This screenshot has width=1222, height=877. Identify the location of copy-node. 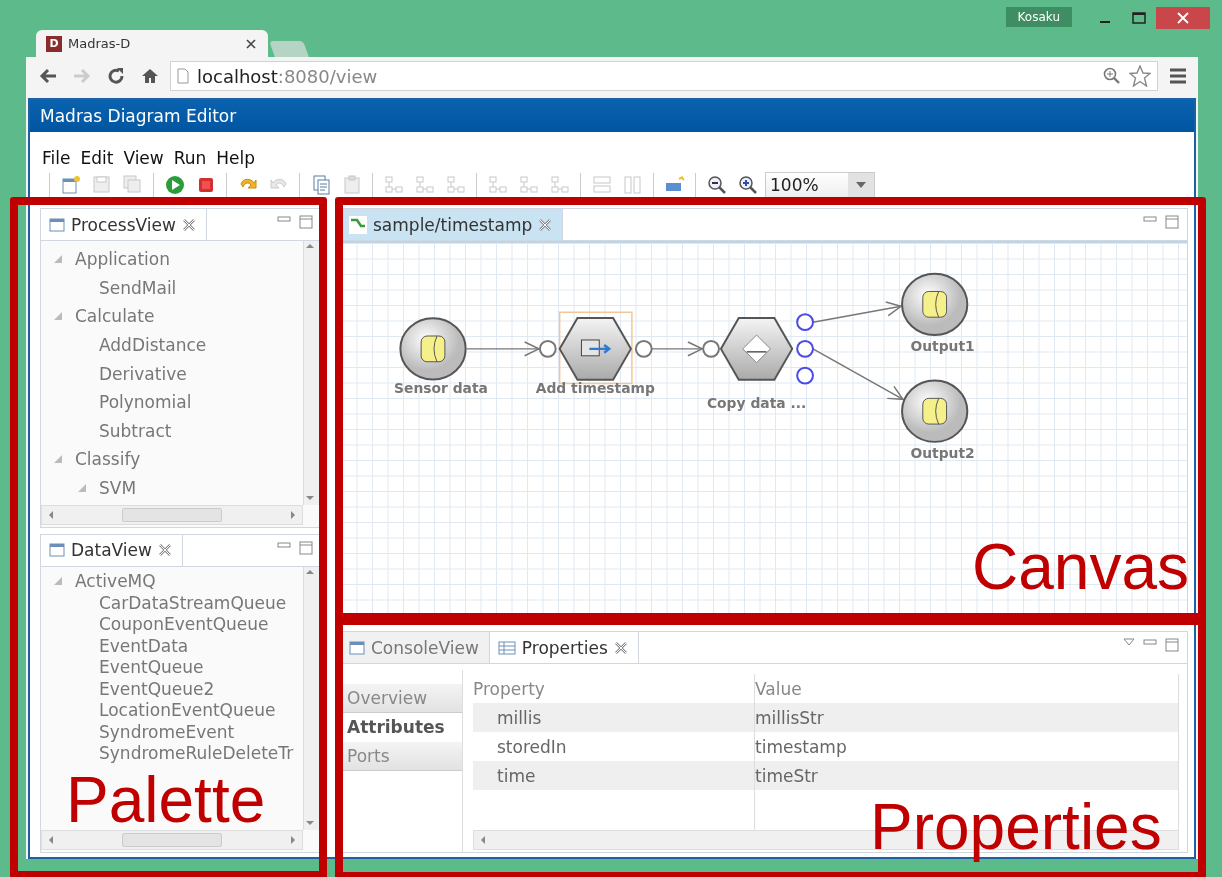
(756, 349).